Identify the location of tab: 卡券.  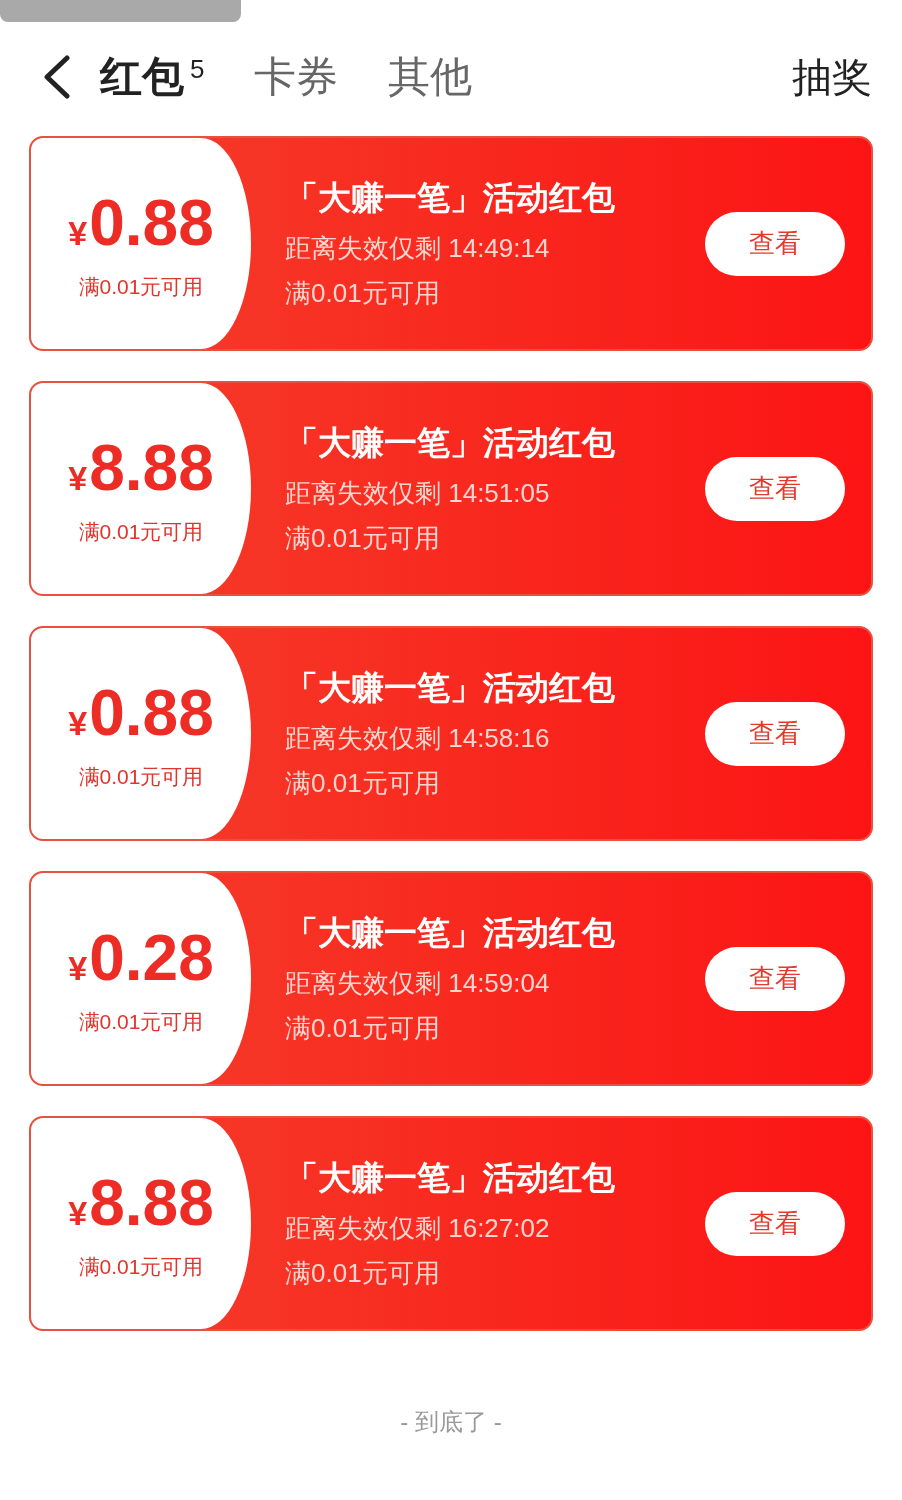
(296, 77).